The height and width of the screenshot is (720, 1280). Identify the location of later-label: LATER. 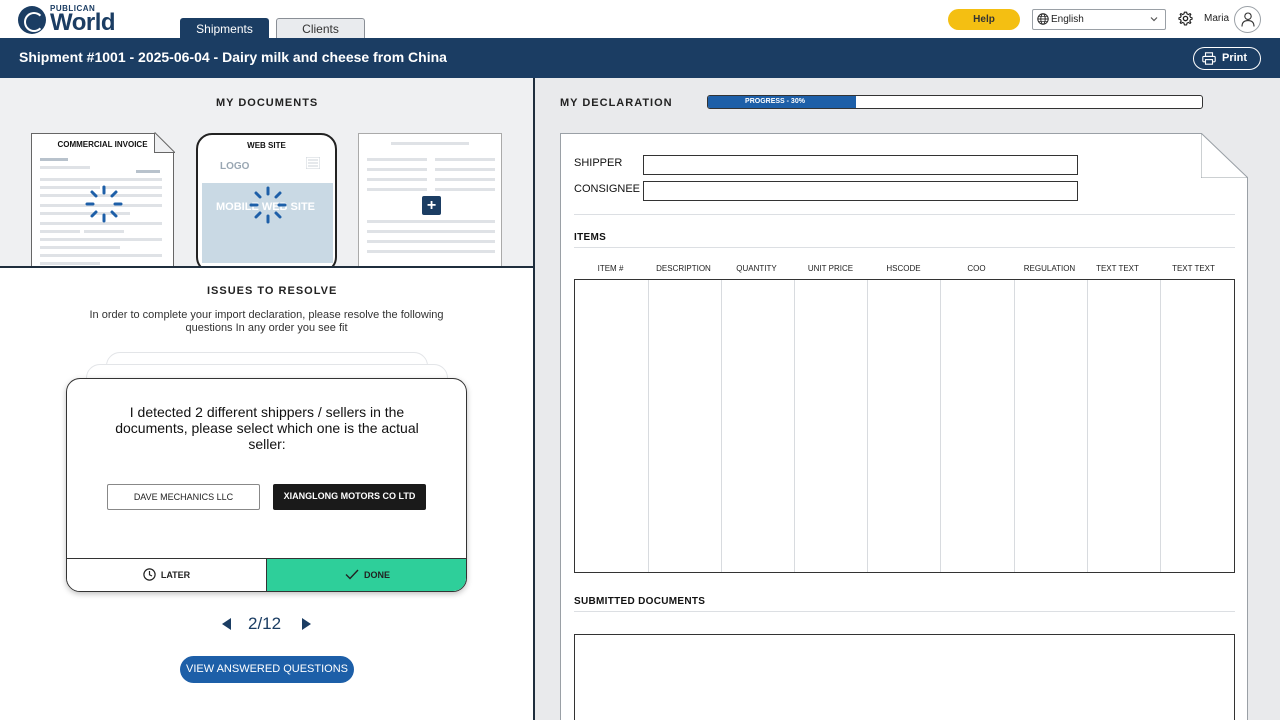
(175, 575).